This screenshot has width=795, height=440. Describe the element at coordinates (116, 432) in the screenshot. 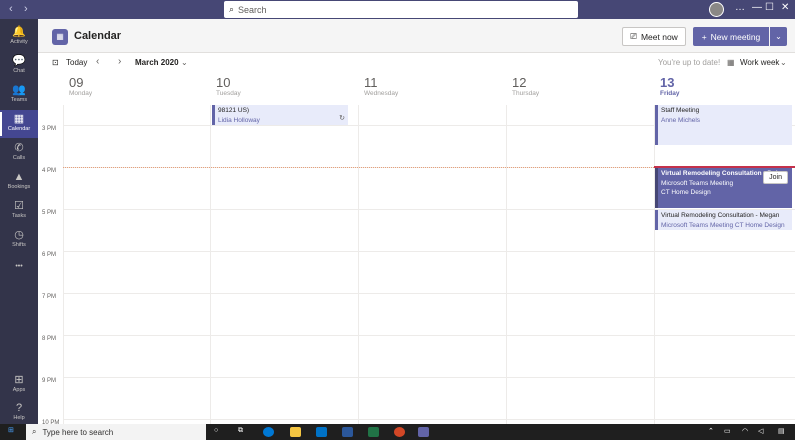

I see `taskbar-search: ⌕ Type here to search` at that location.